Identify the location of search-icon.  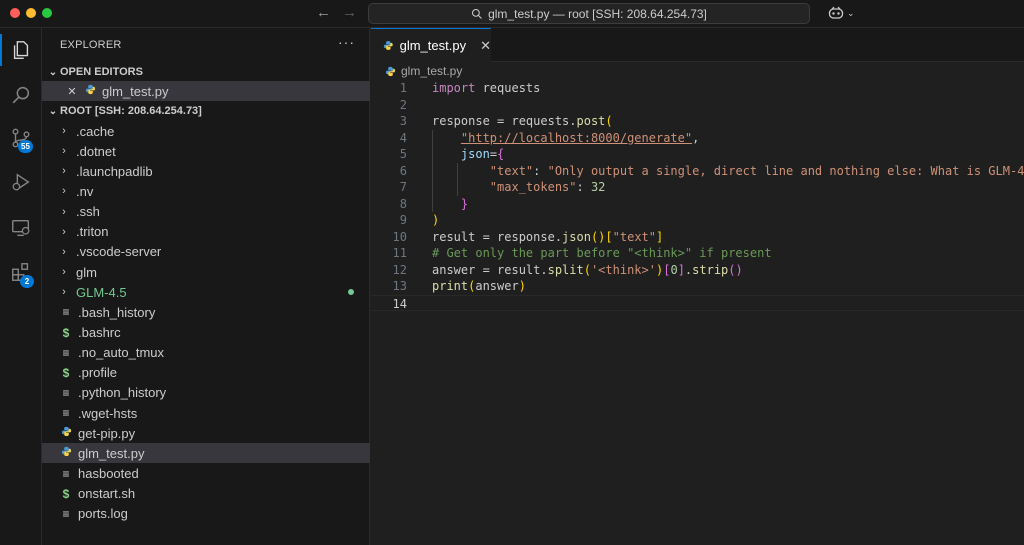
(21, 95).